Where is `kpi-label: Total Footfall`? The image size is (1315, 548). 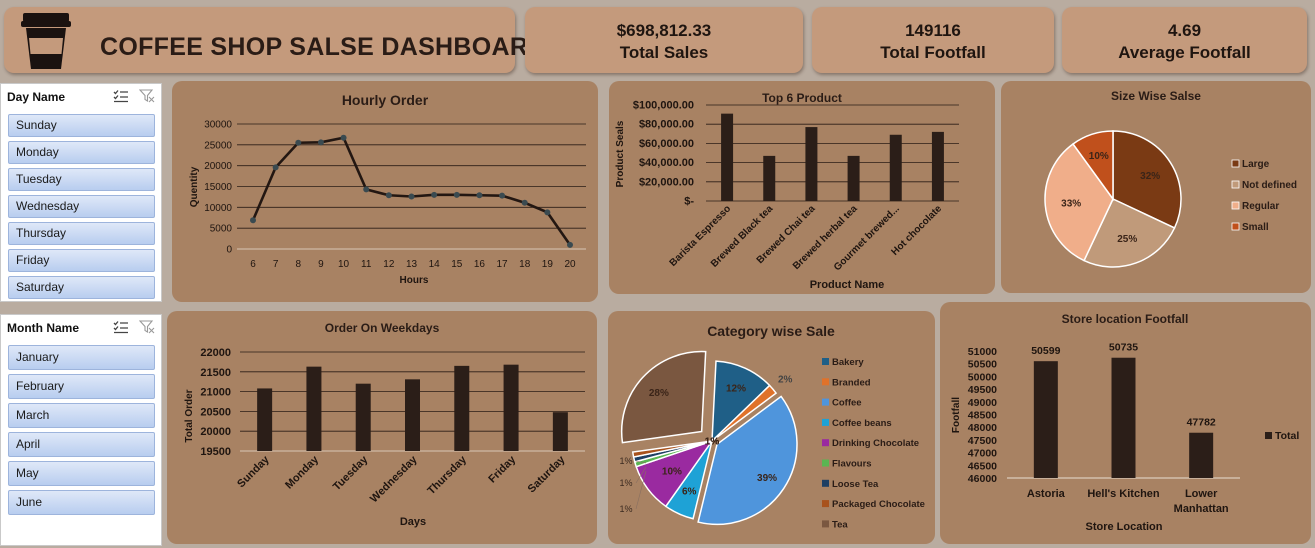
kpi-label: Total Footfall is located at coordinates (933, 52).